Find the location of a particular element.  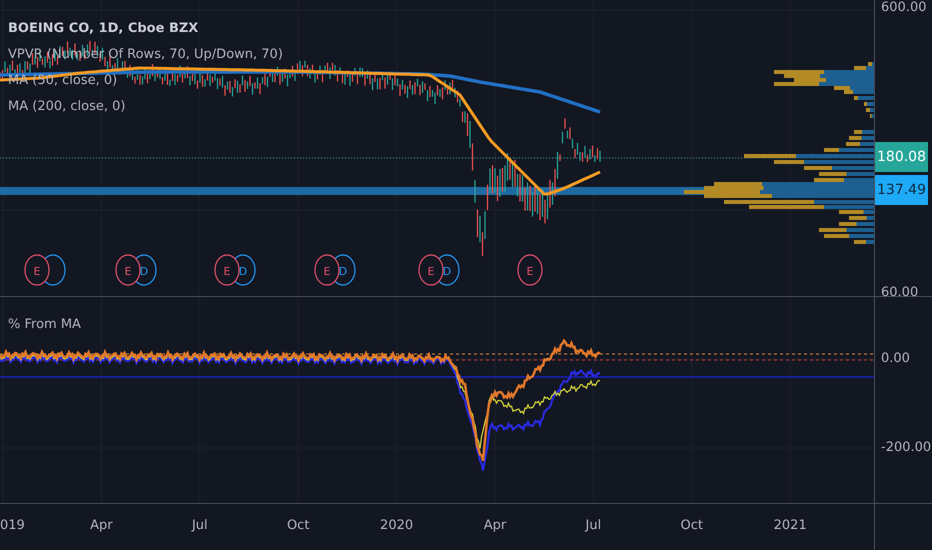

time-axis-label: 2020 is located at coordinates (397, 525).